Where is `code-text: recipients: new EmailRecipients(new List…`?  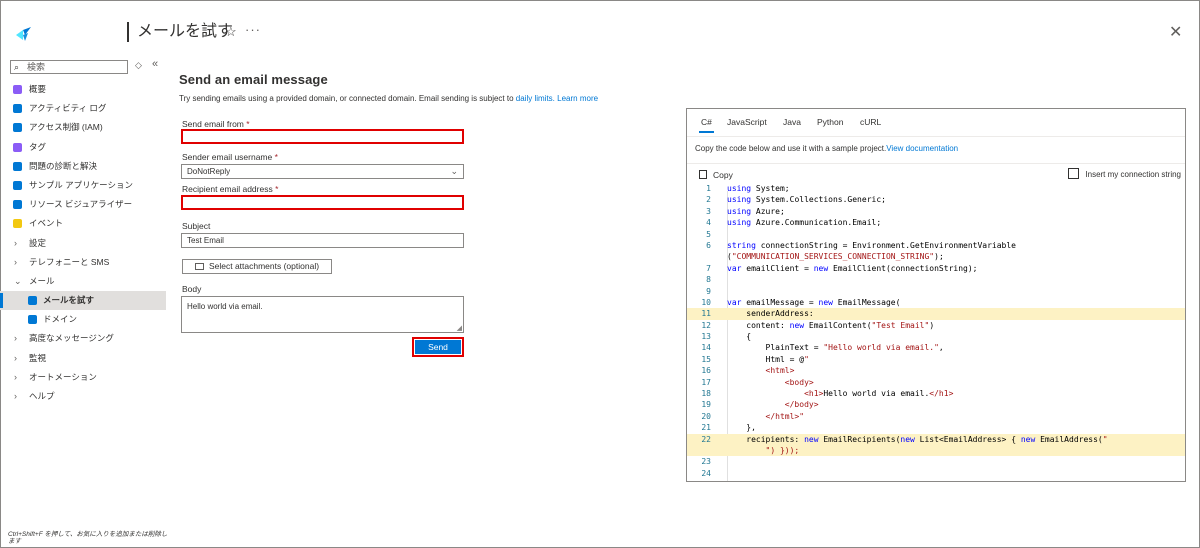
code-text: recipients: new EmailRecipients(new List… is located at coordinates (917, 439).